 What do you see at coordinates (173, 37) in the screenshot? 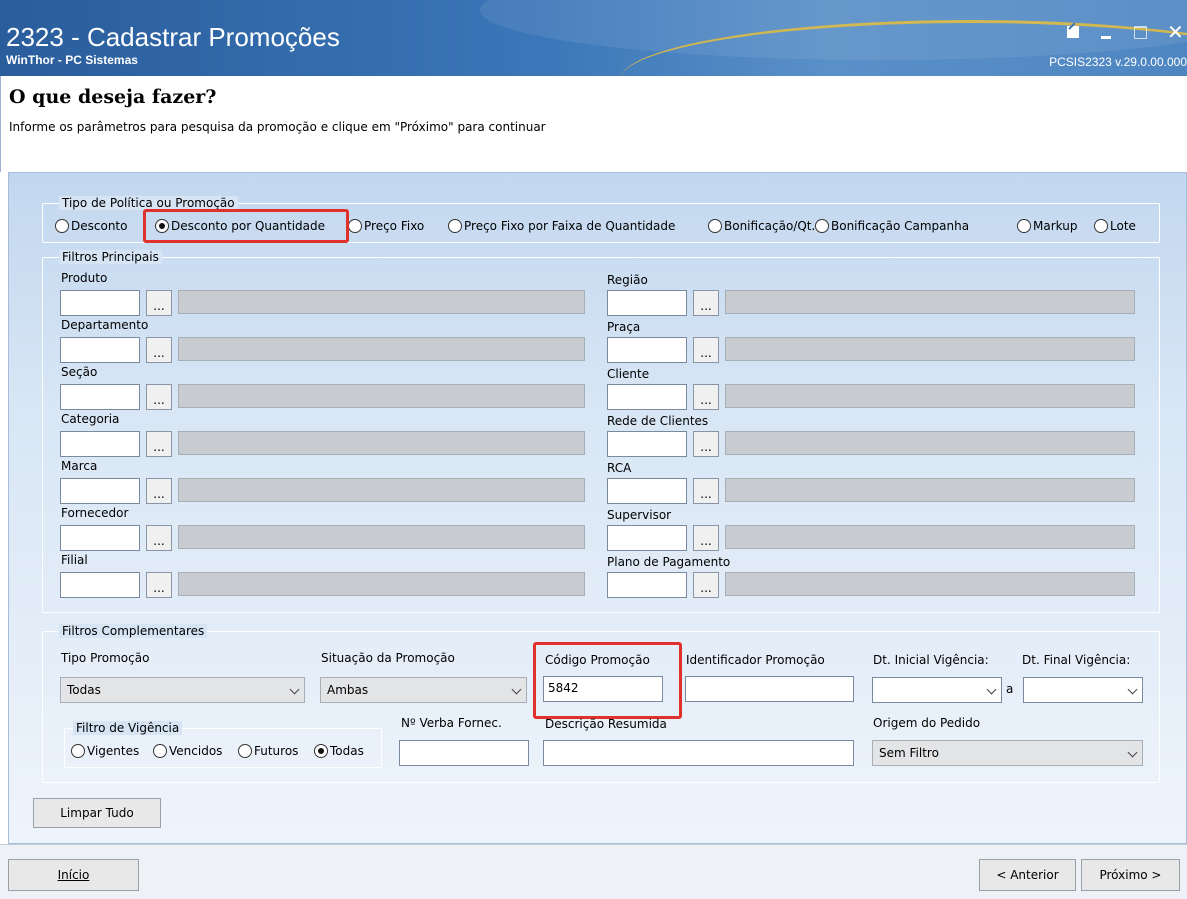
I see `window-title: 2323 - Cadastrar Promoções` at bounding box center [173, 37].